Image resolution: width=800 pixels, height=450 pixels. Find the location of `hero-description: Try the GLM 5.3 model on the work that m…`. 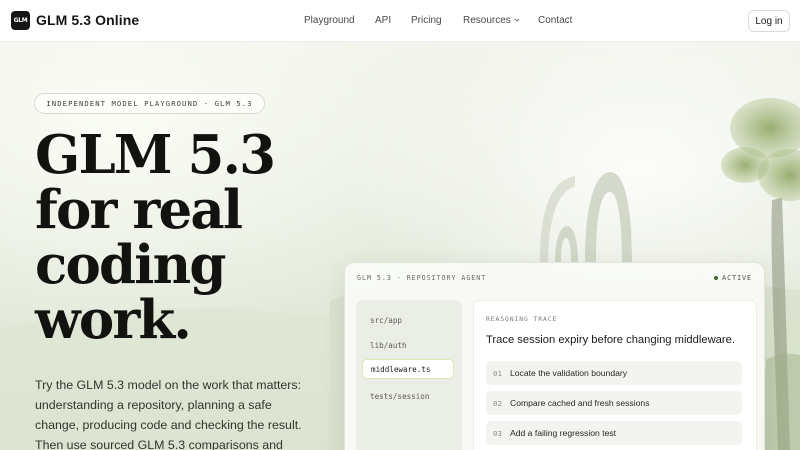

hero-description: Try the GLM 5.3 model on the work that m… is located at coordinates (180, 412).